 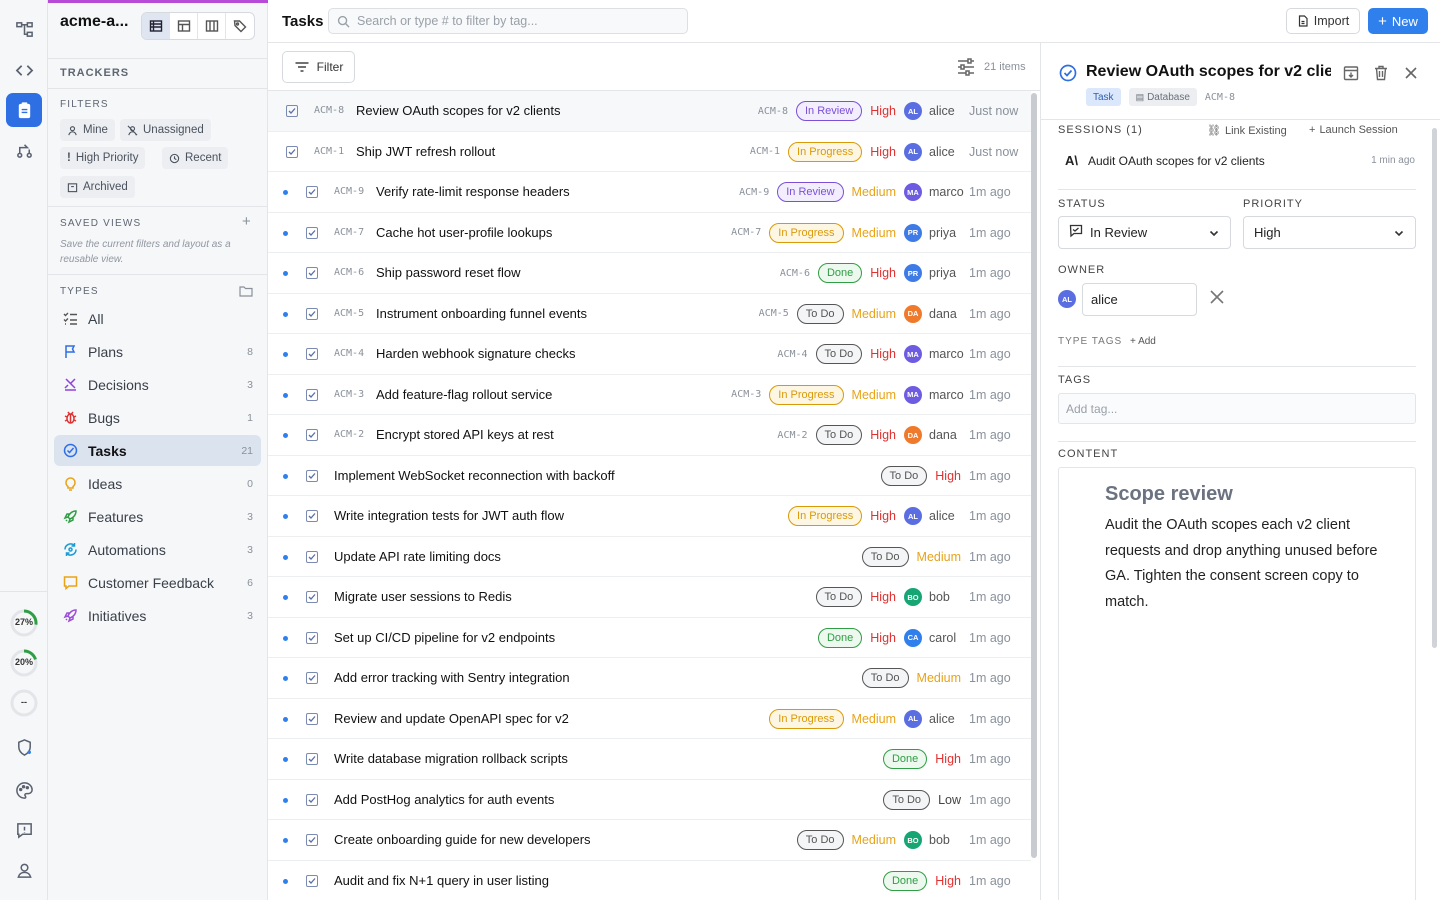 What do you see at coordinates (465, 434) in the screenshot?
I see `task-title: Encrypt stored API keys at rest` at bounding box center [465, 434].